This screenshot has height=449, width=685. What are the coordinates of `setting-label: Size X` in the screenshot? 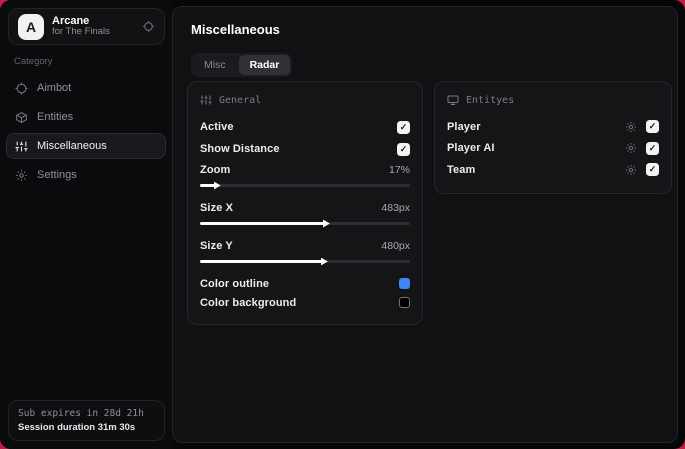 It's located at (217, 208).